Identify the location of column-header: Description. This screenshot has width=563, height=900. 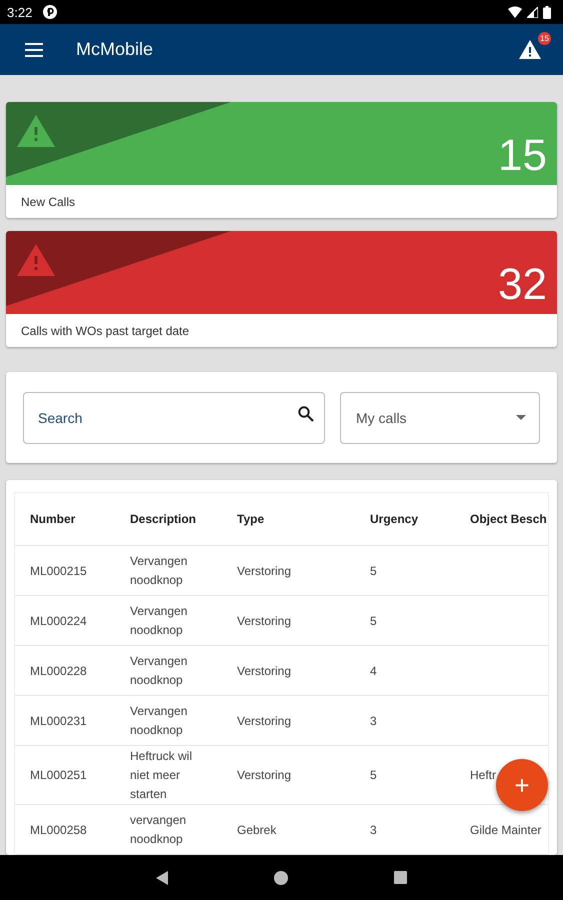
(183, 519).